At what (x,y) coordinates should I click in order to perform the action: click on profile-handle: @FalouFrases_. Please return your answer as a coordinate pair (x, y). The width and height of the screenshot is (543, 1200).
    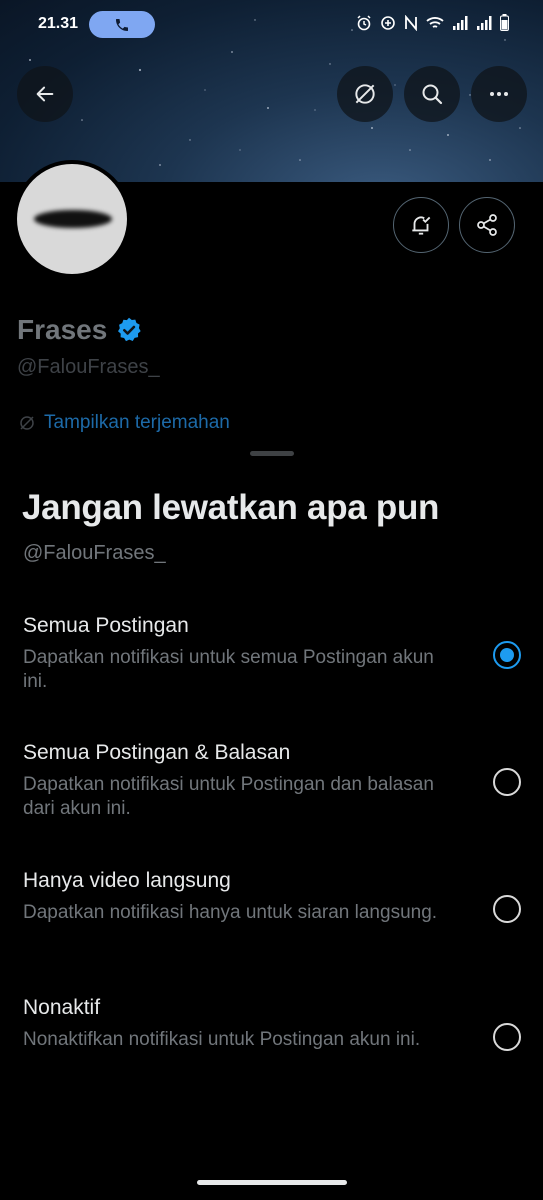
    Looking at the image, I should click on (88, 367).